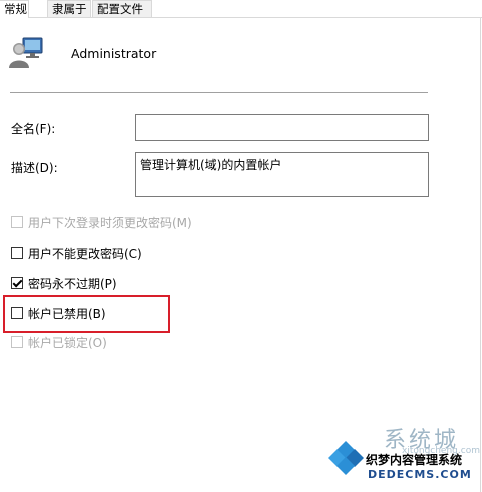  I want to click on tab-strip: 常规 隶属于 配置文件, so click(241, 9).